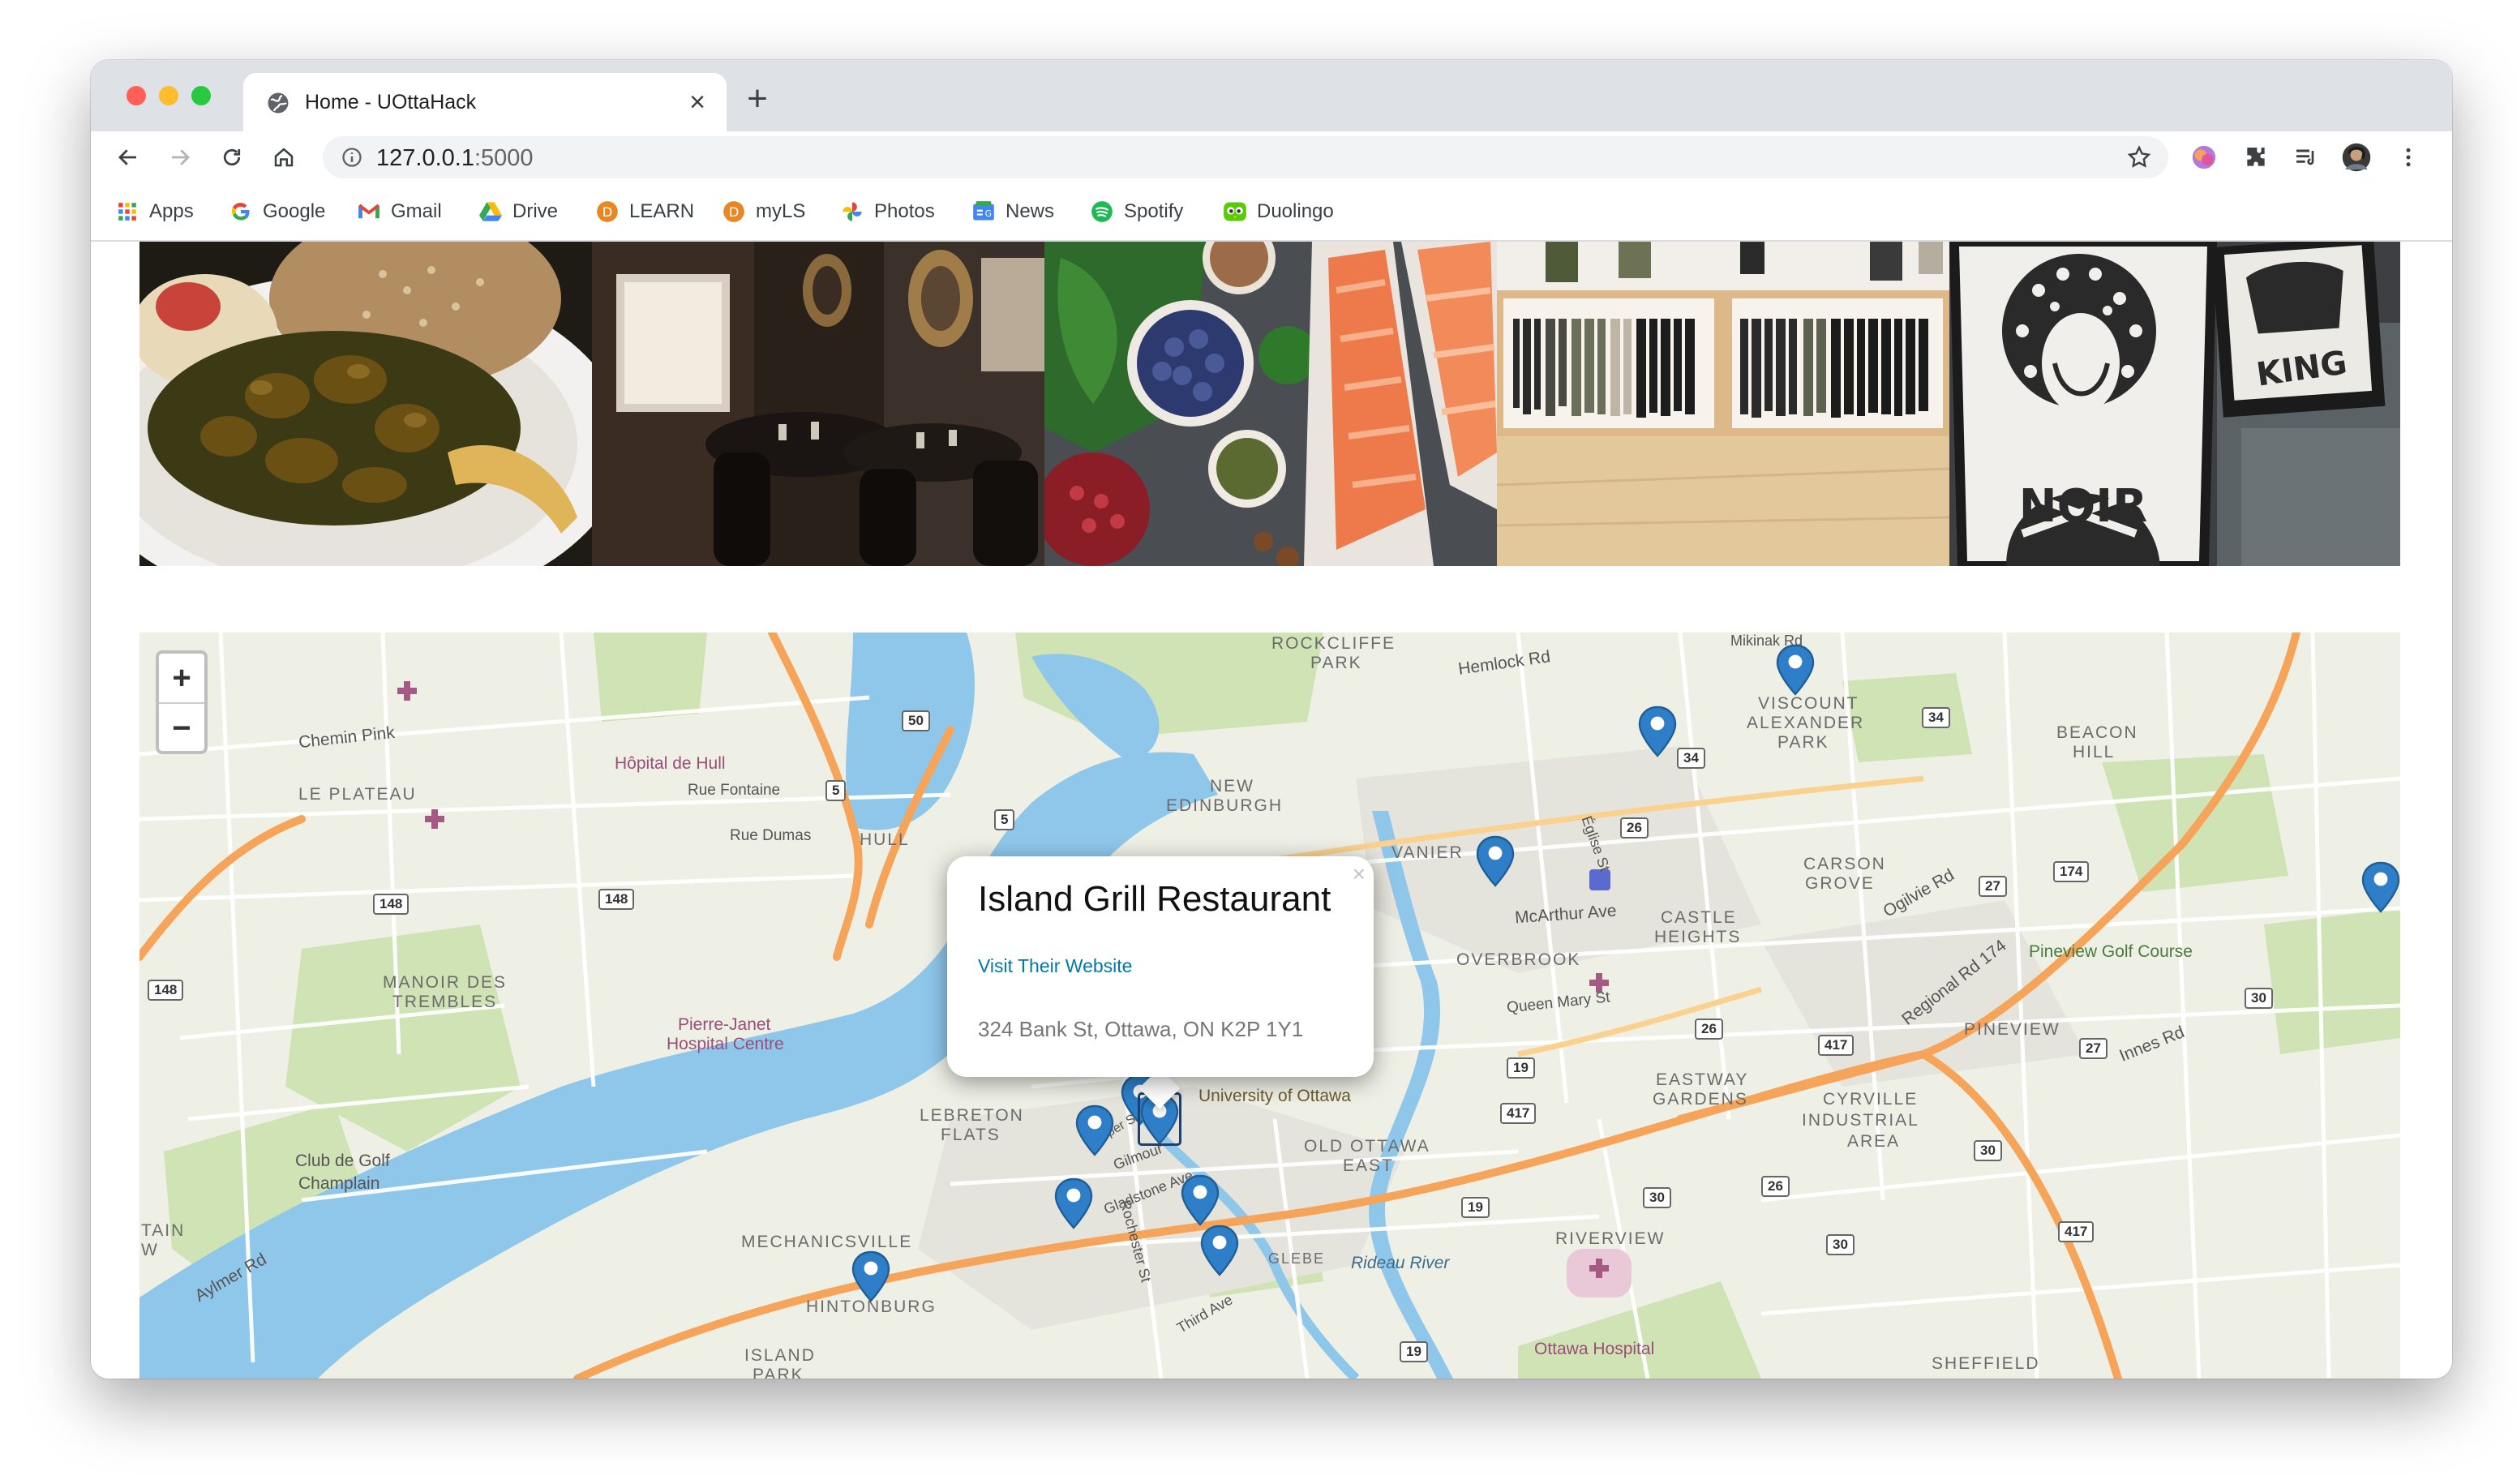 The image size is (2517, 1484). I want to click on map-label: HEIGHTS, so click(1698, 937).